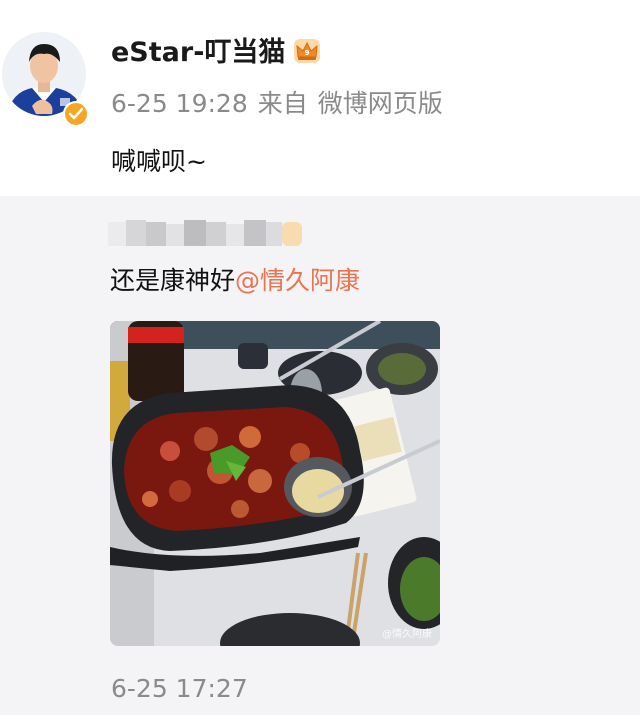 The height and width of the screenshot is (715, 640). Describe the element at coordinates (297, 280) in the screenshot. I see `mention-link: @情久阿康` at that location.